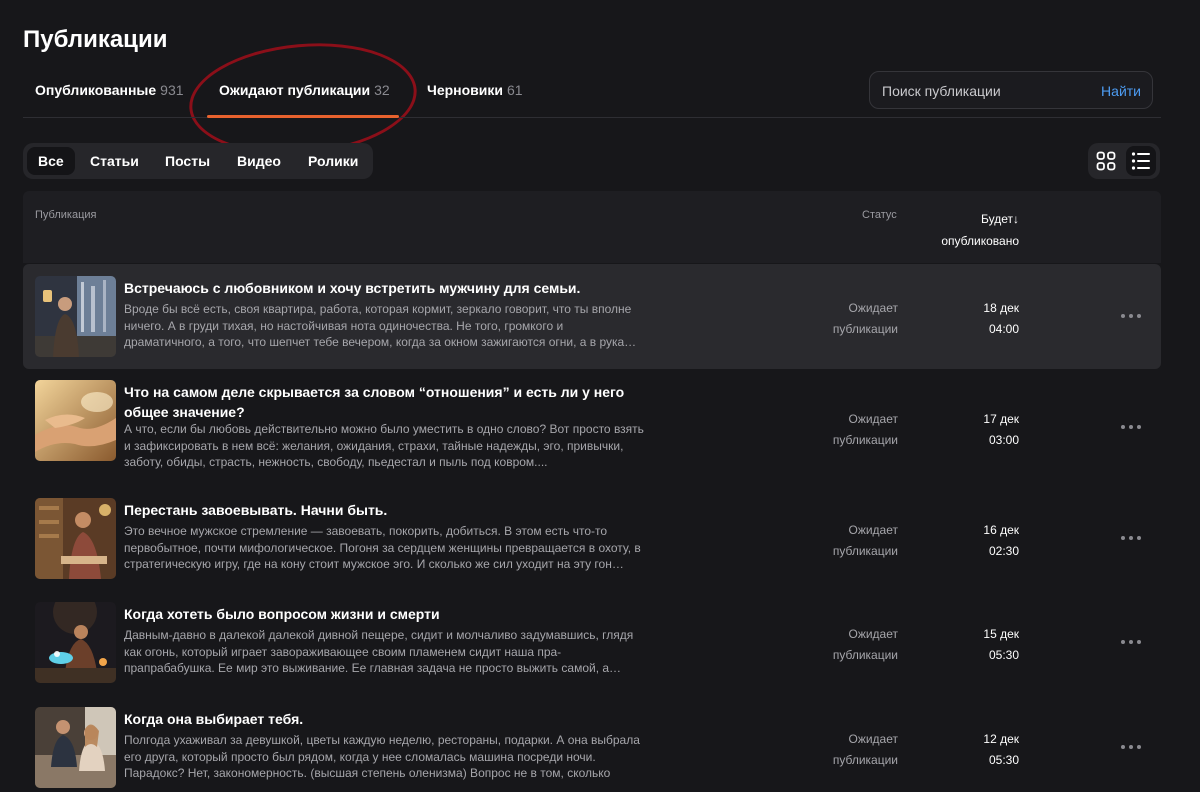 This screenshot has width=1200, height=792. Describe the element at coordinates (983, 430) in the screenshot. I see `publication-date: 17 дек 03:00` at that location.